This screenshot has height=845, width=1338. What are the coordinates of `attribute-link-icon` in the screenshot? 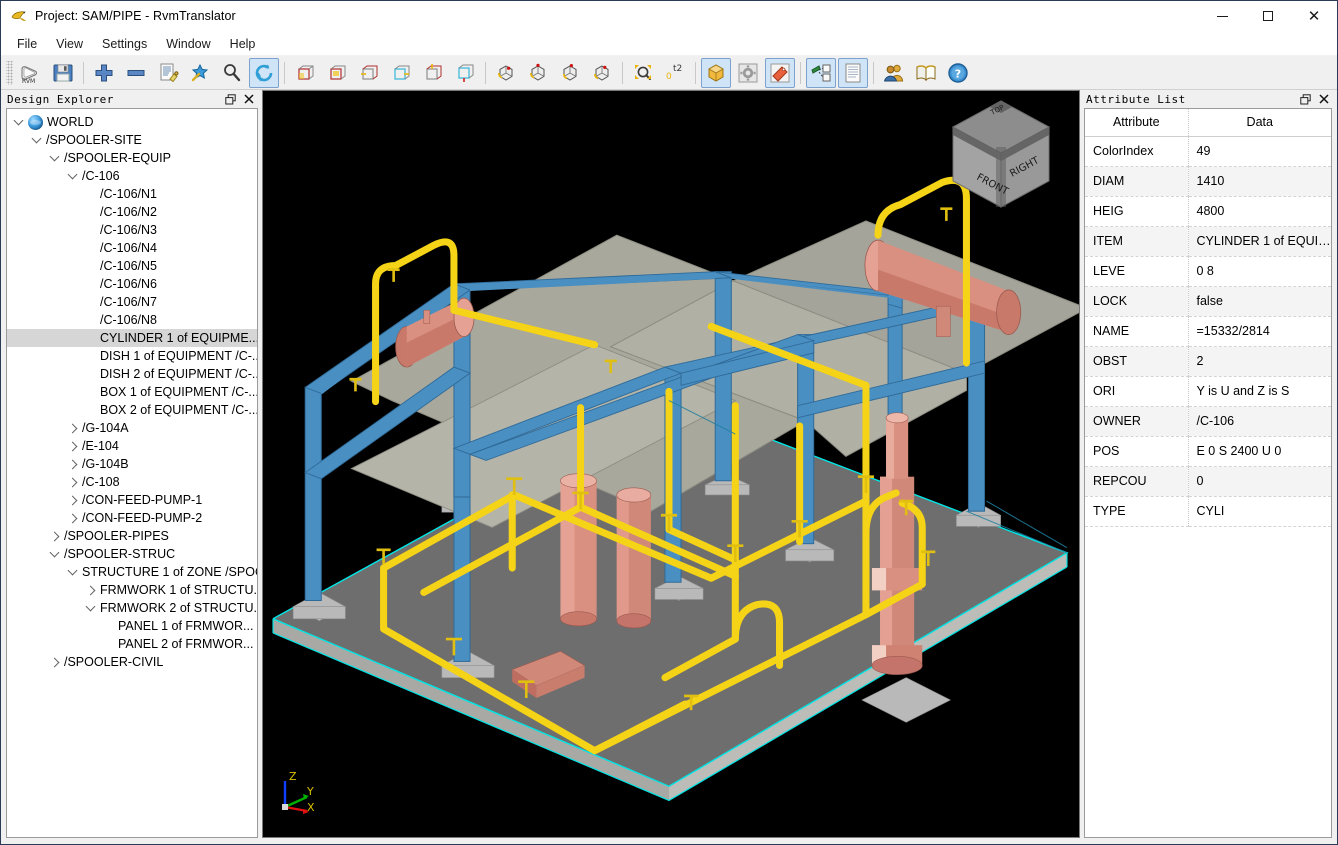 It's located at (821, 72).